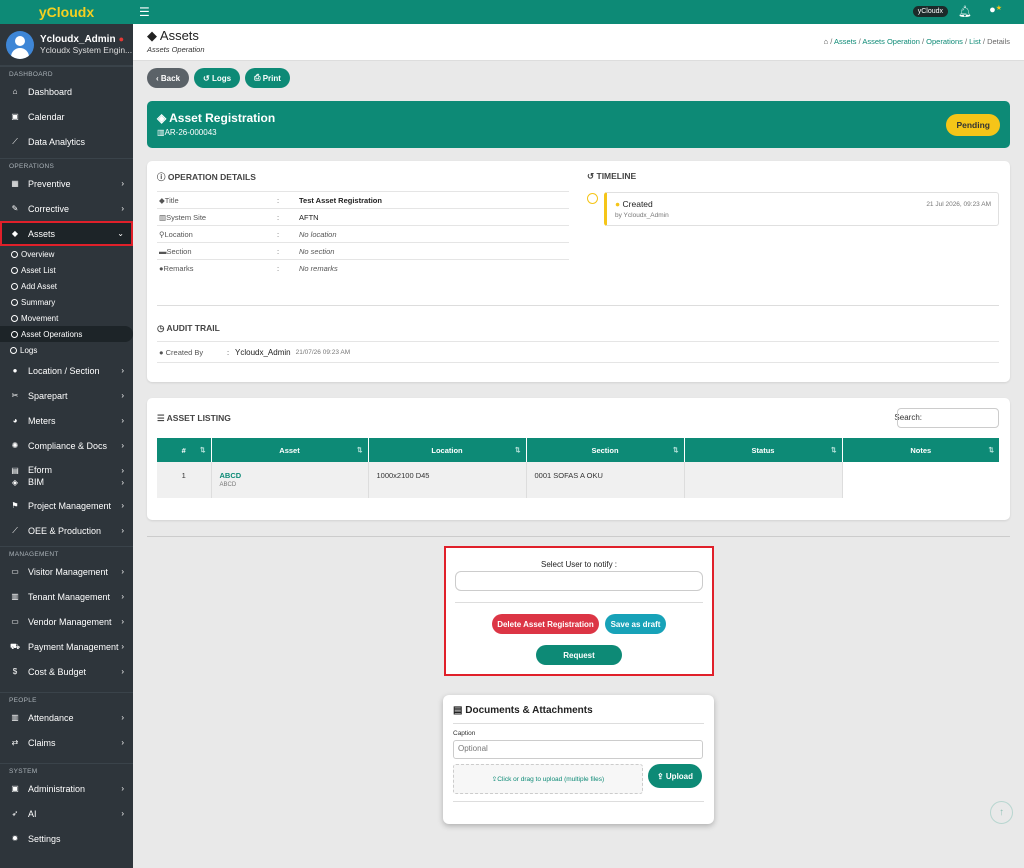  I want to click on breadcrumb-item: Assets, so click(845, 41).